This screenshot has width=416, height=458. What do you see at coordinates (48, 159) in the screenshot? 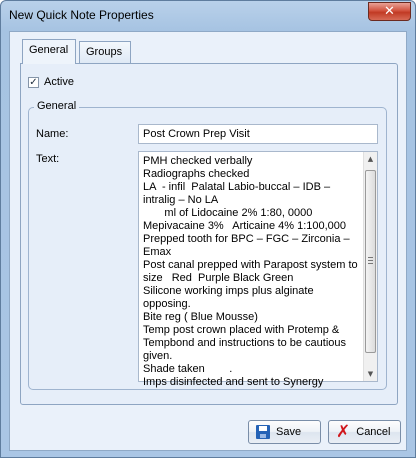
I see `text-label: Text:` at bounding box center [48, 159].